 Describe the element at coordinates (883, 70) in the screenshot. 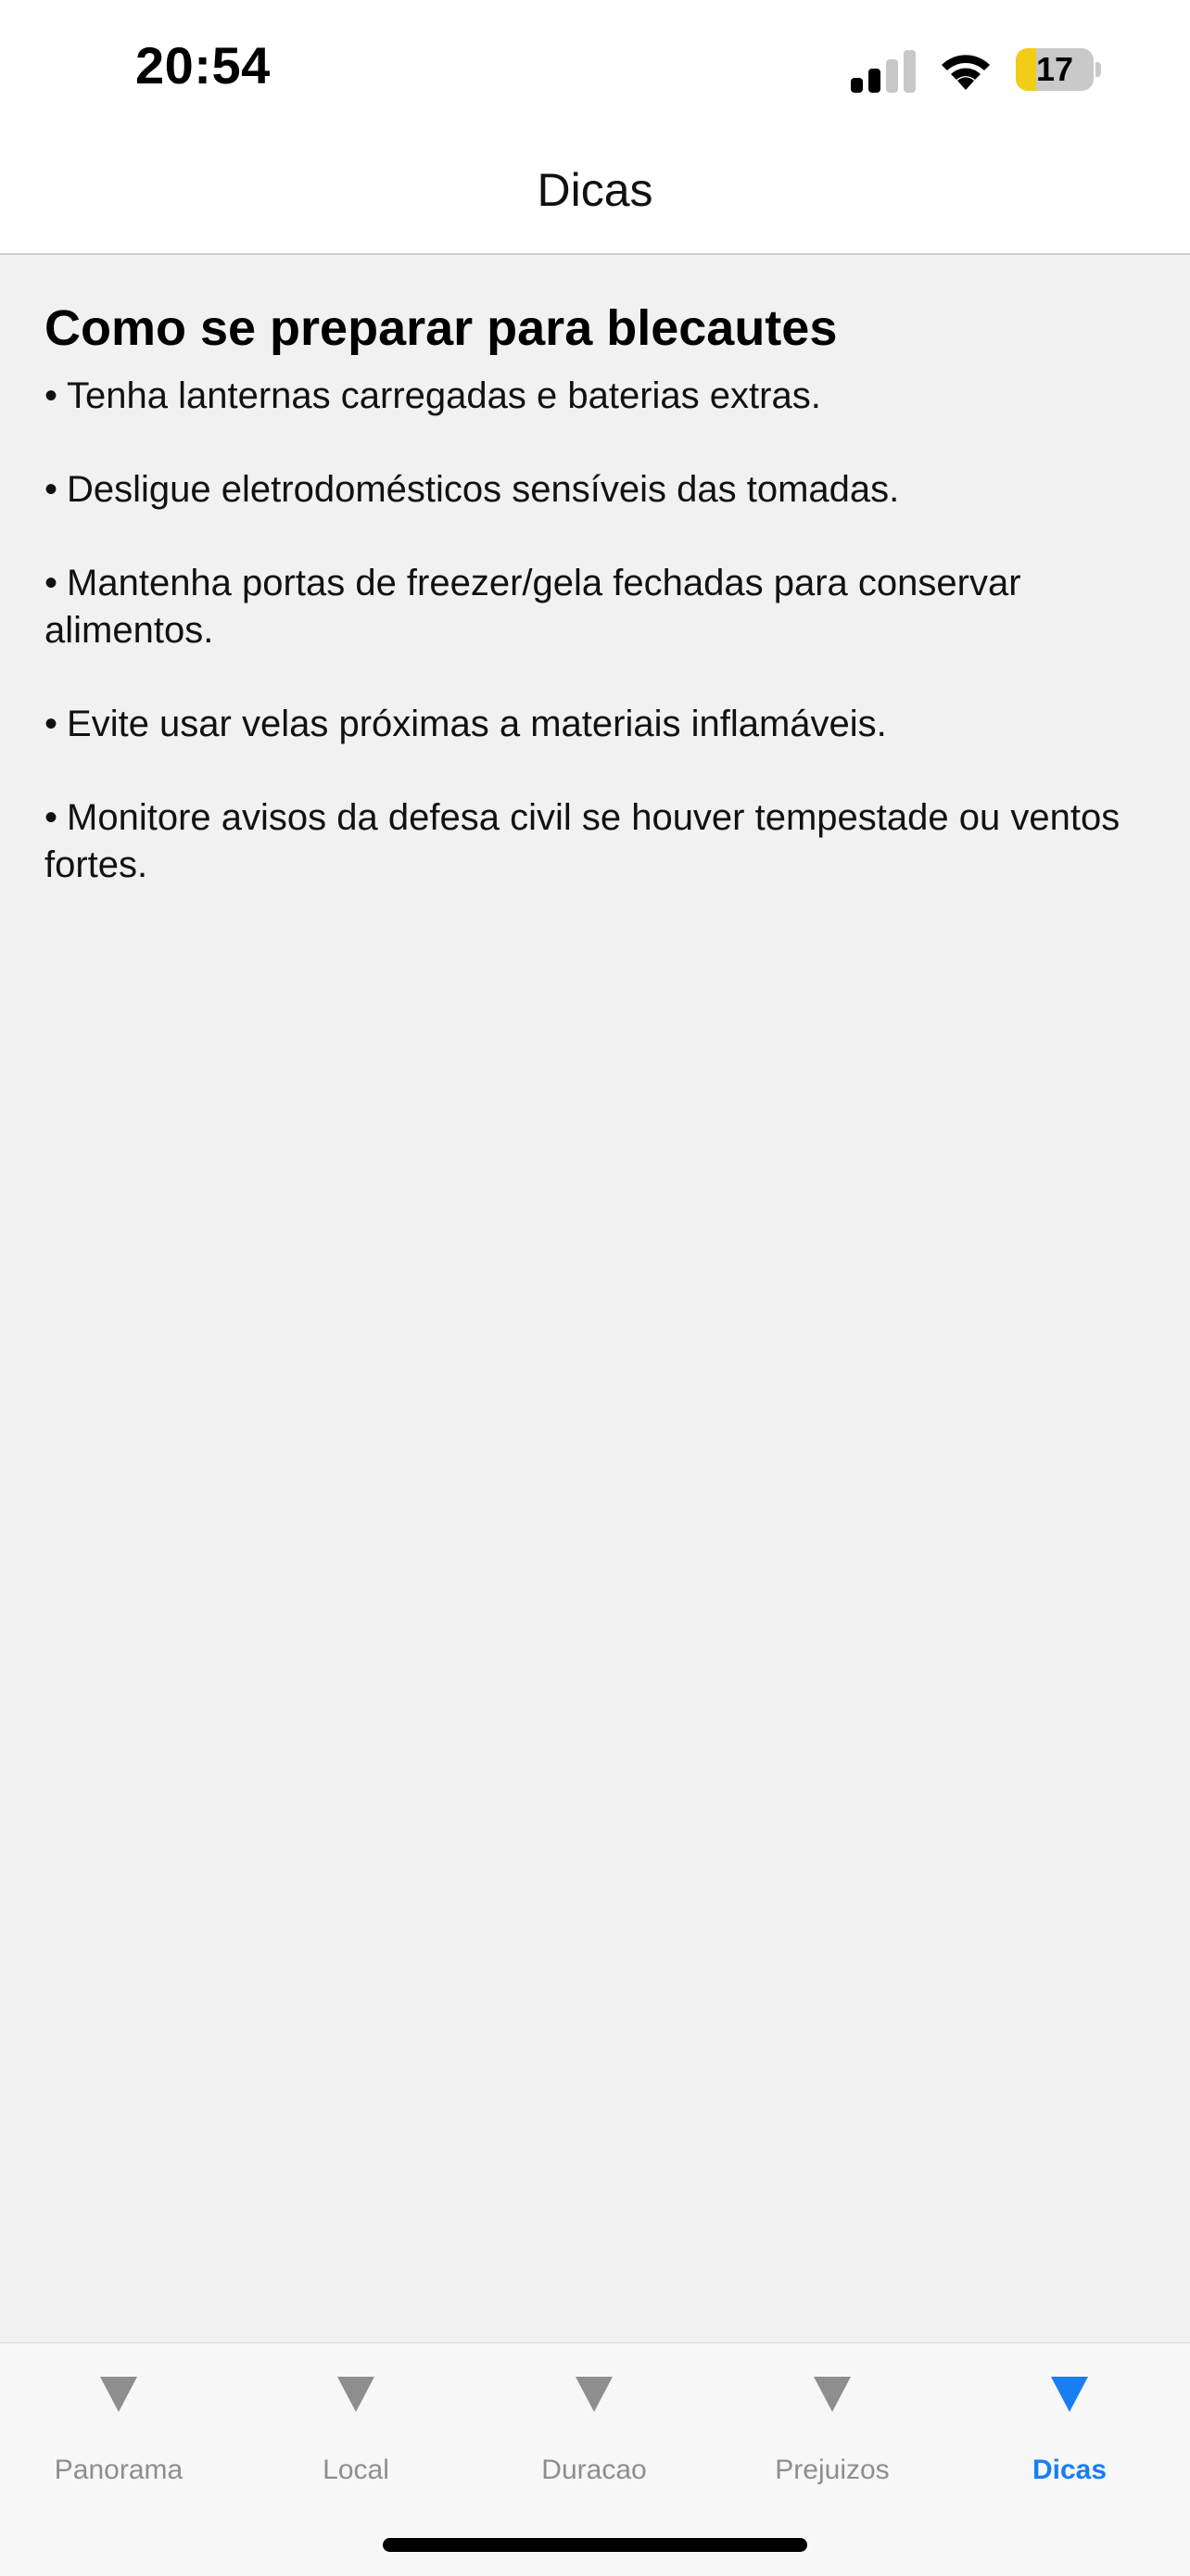

I see `cellular-signal-icon` at that location.